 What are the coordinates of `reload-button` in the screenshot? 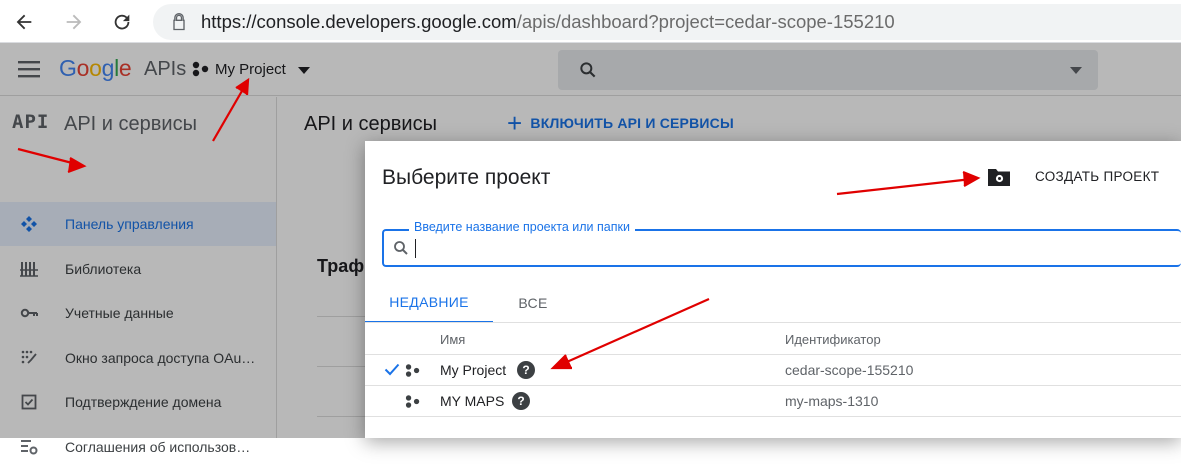 It's located at (122, 22).